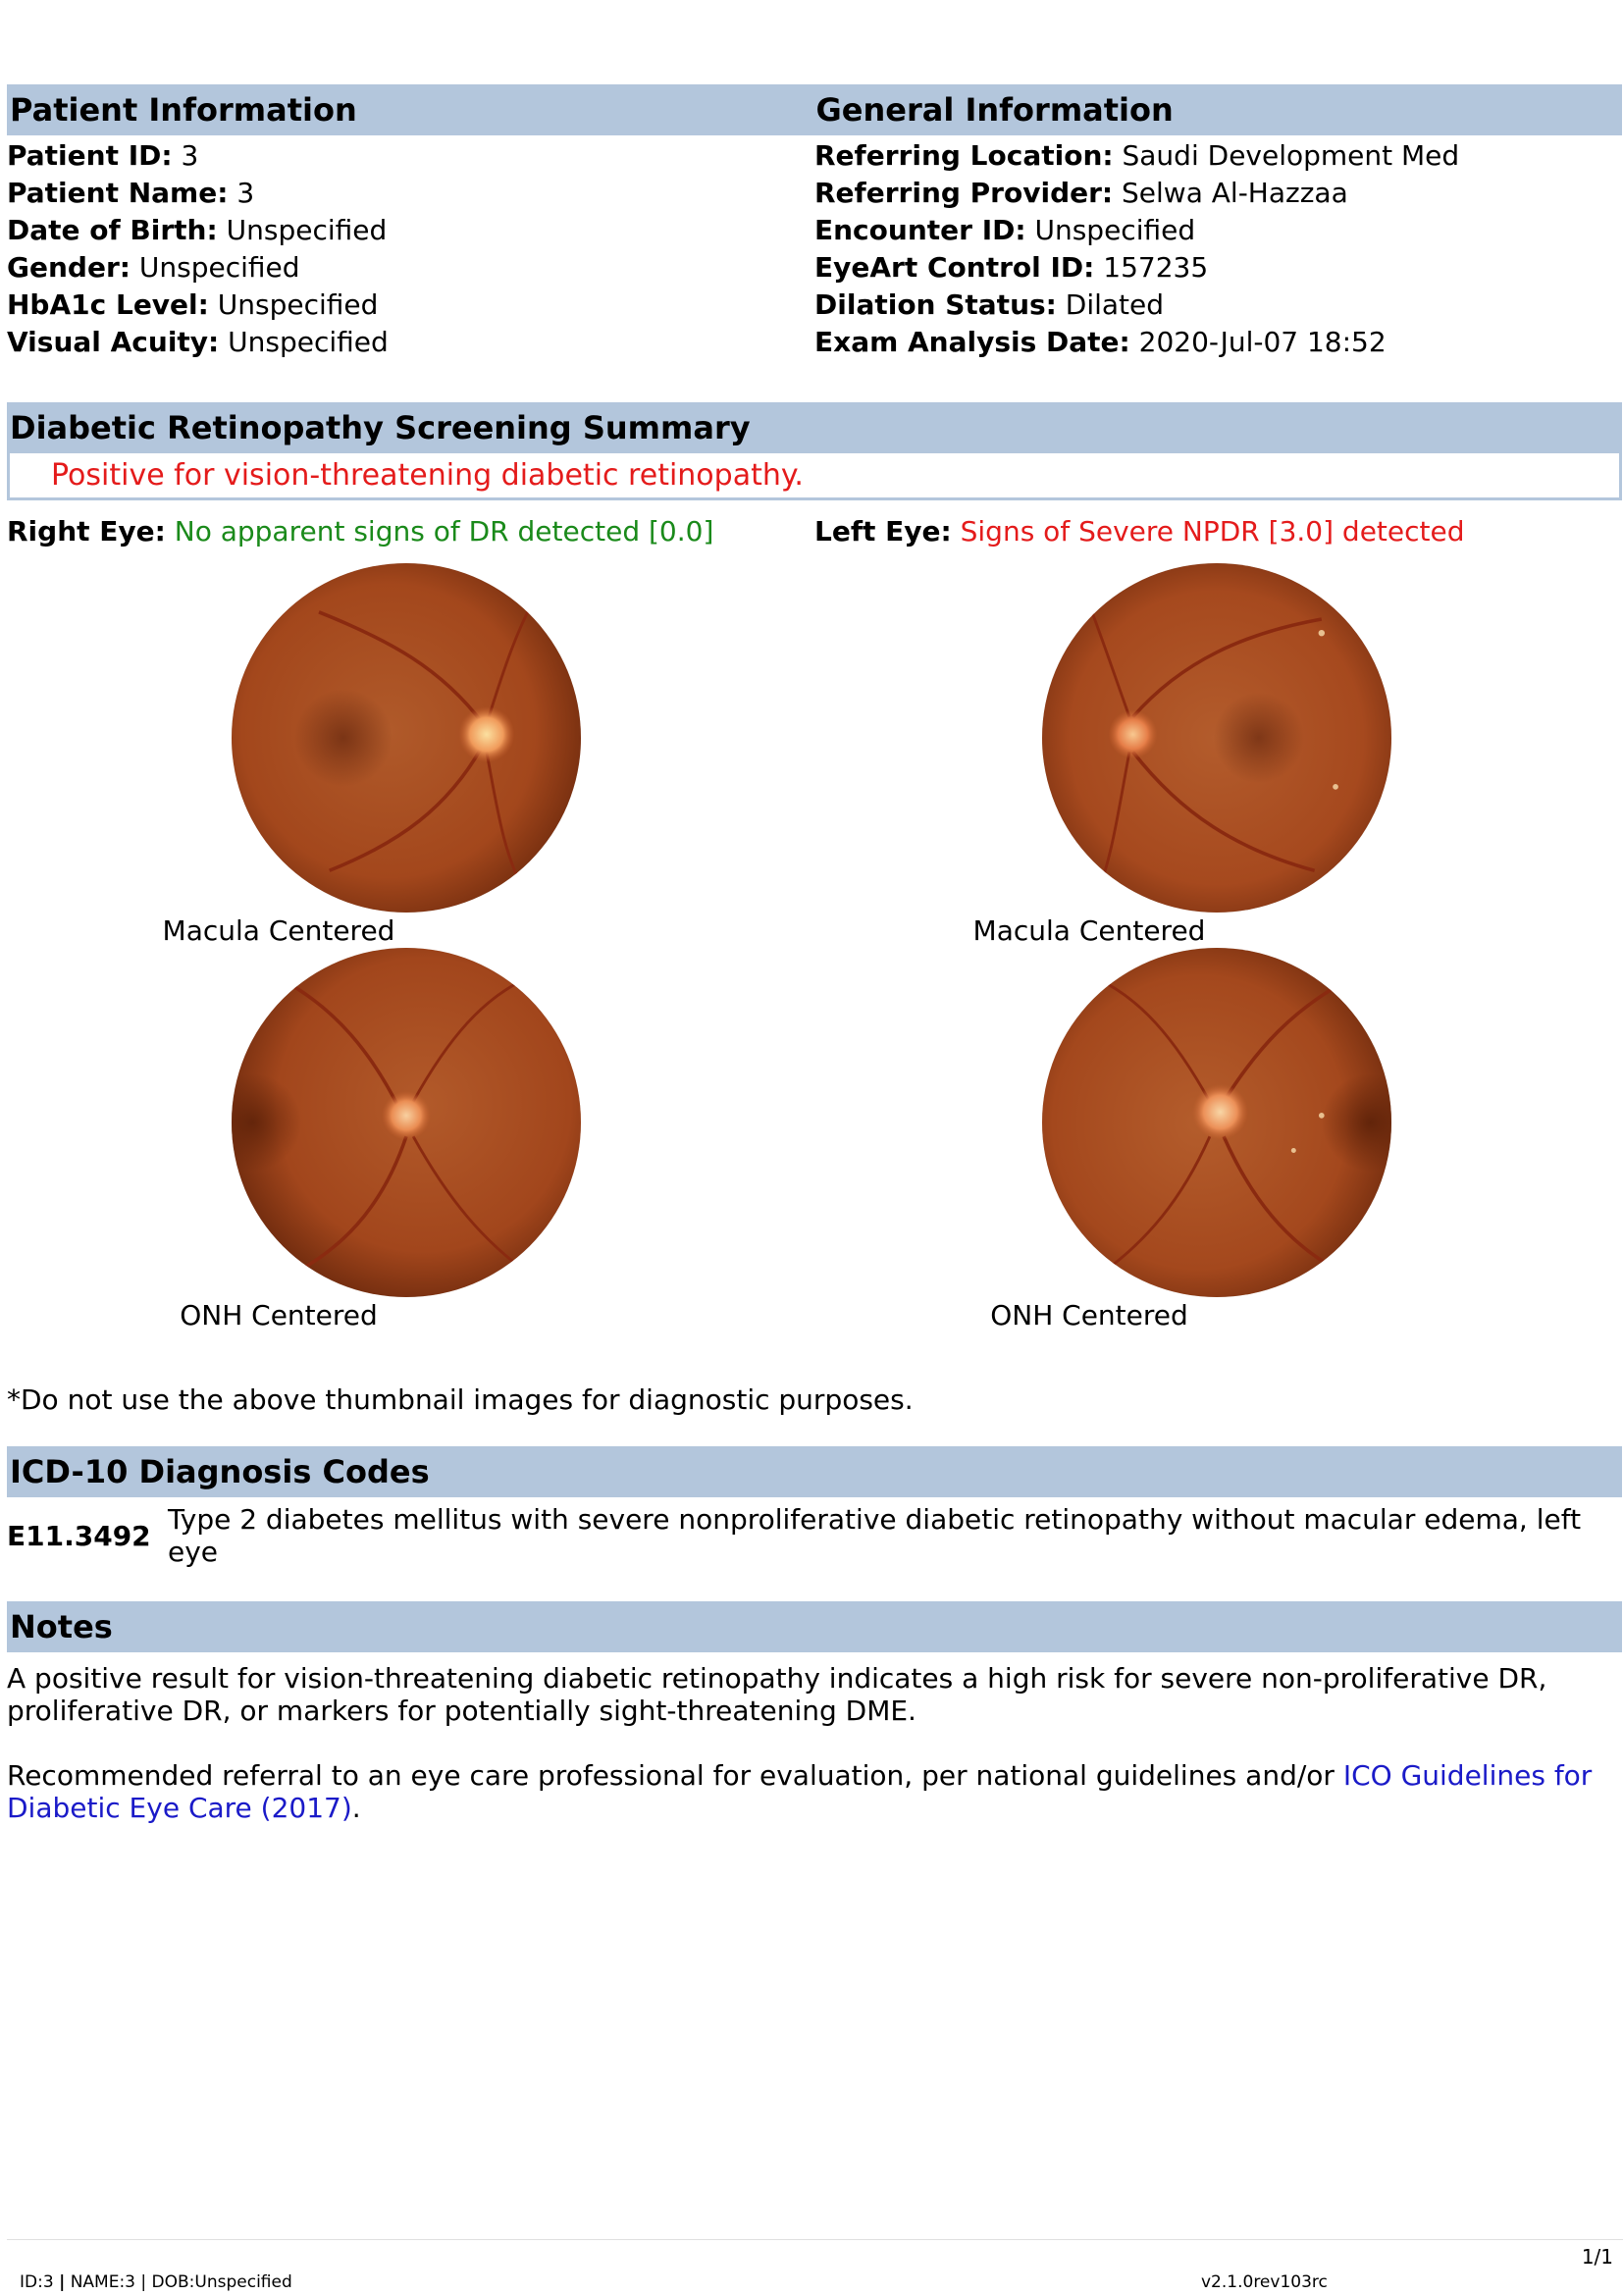 The width and height of the screenshot is (1623, 2296). I want to click on caption-left-macula: Macula Centered, so click(1089, 930).